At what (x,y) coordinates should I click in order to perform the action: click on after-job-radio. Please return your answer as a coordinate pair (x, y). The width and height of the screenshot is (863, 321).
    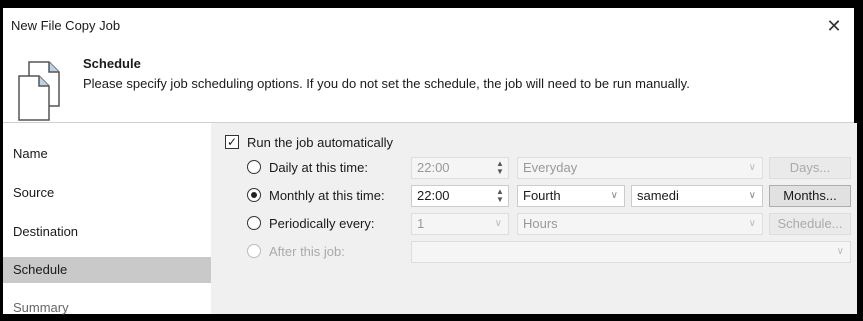
    Looking at the image, I should click on (254, 251).